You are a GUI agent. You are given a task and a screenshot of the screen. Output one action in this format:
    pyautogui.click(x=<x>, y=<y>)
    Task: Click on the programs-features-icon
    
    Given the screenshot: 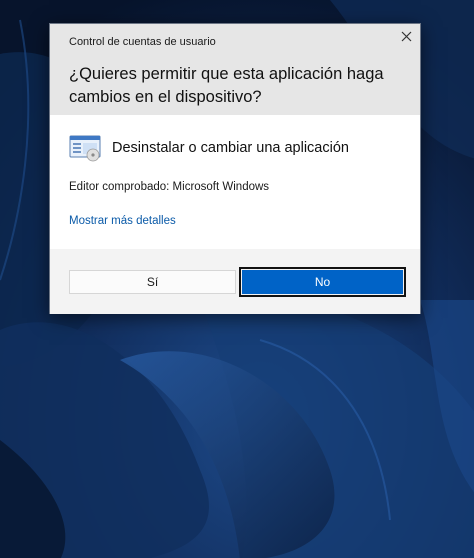 What is the action you would take?
    pyautogui.click(x=85, y=148)
    